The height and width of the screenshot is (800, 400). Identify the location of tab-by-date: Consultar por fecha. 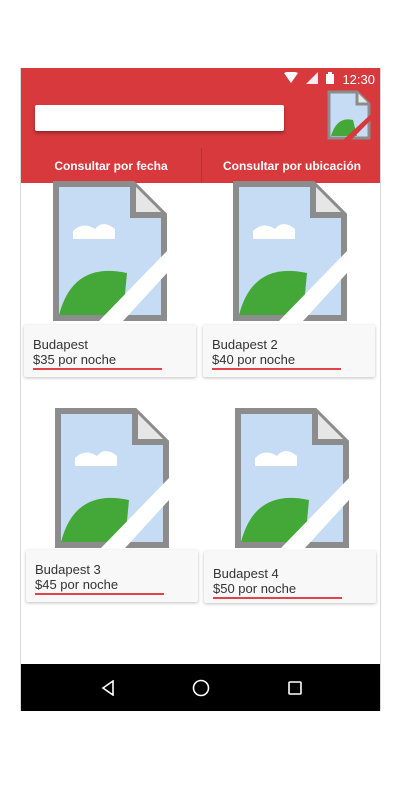
(111, 165).